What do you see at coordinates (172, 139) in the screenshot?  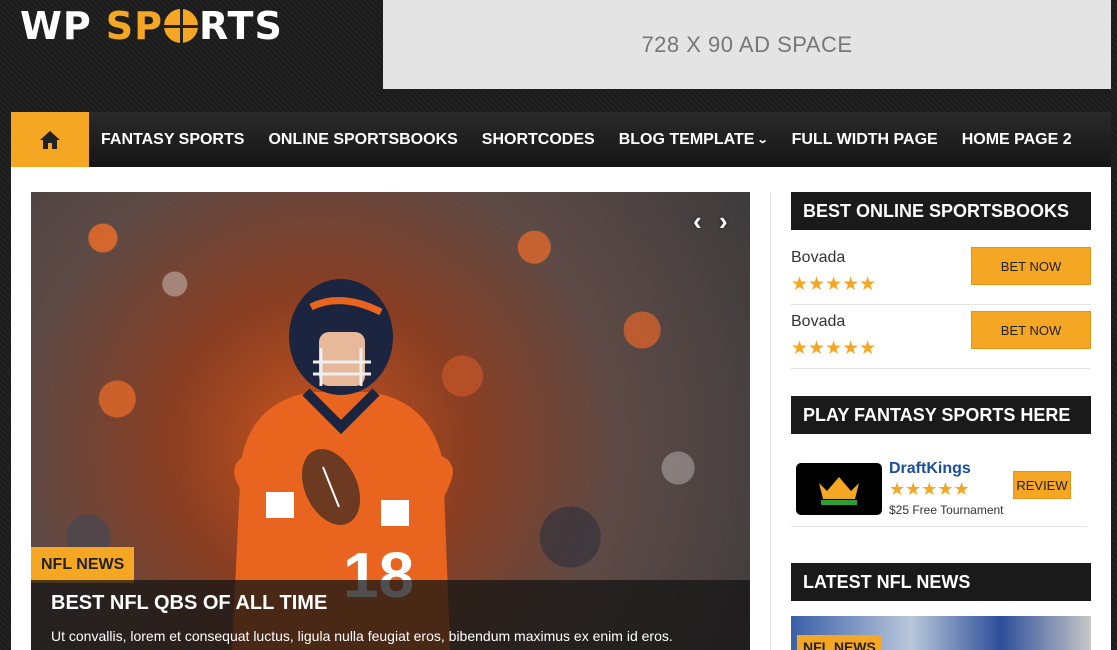 I see `nav-item-fantasy-sports: FANTASY SPORTS` at bounding box center [172, 139].